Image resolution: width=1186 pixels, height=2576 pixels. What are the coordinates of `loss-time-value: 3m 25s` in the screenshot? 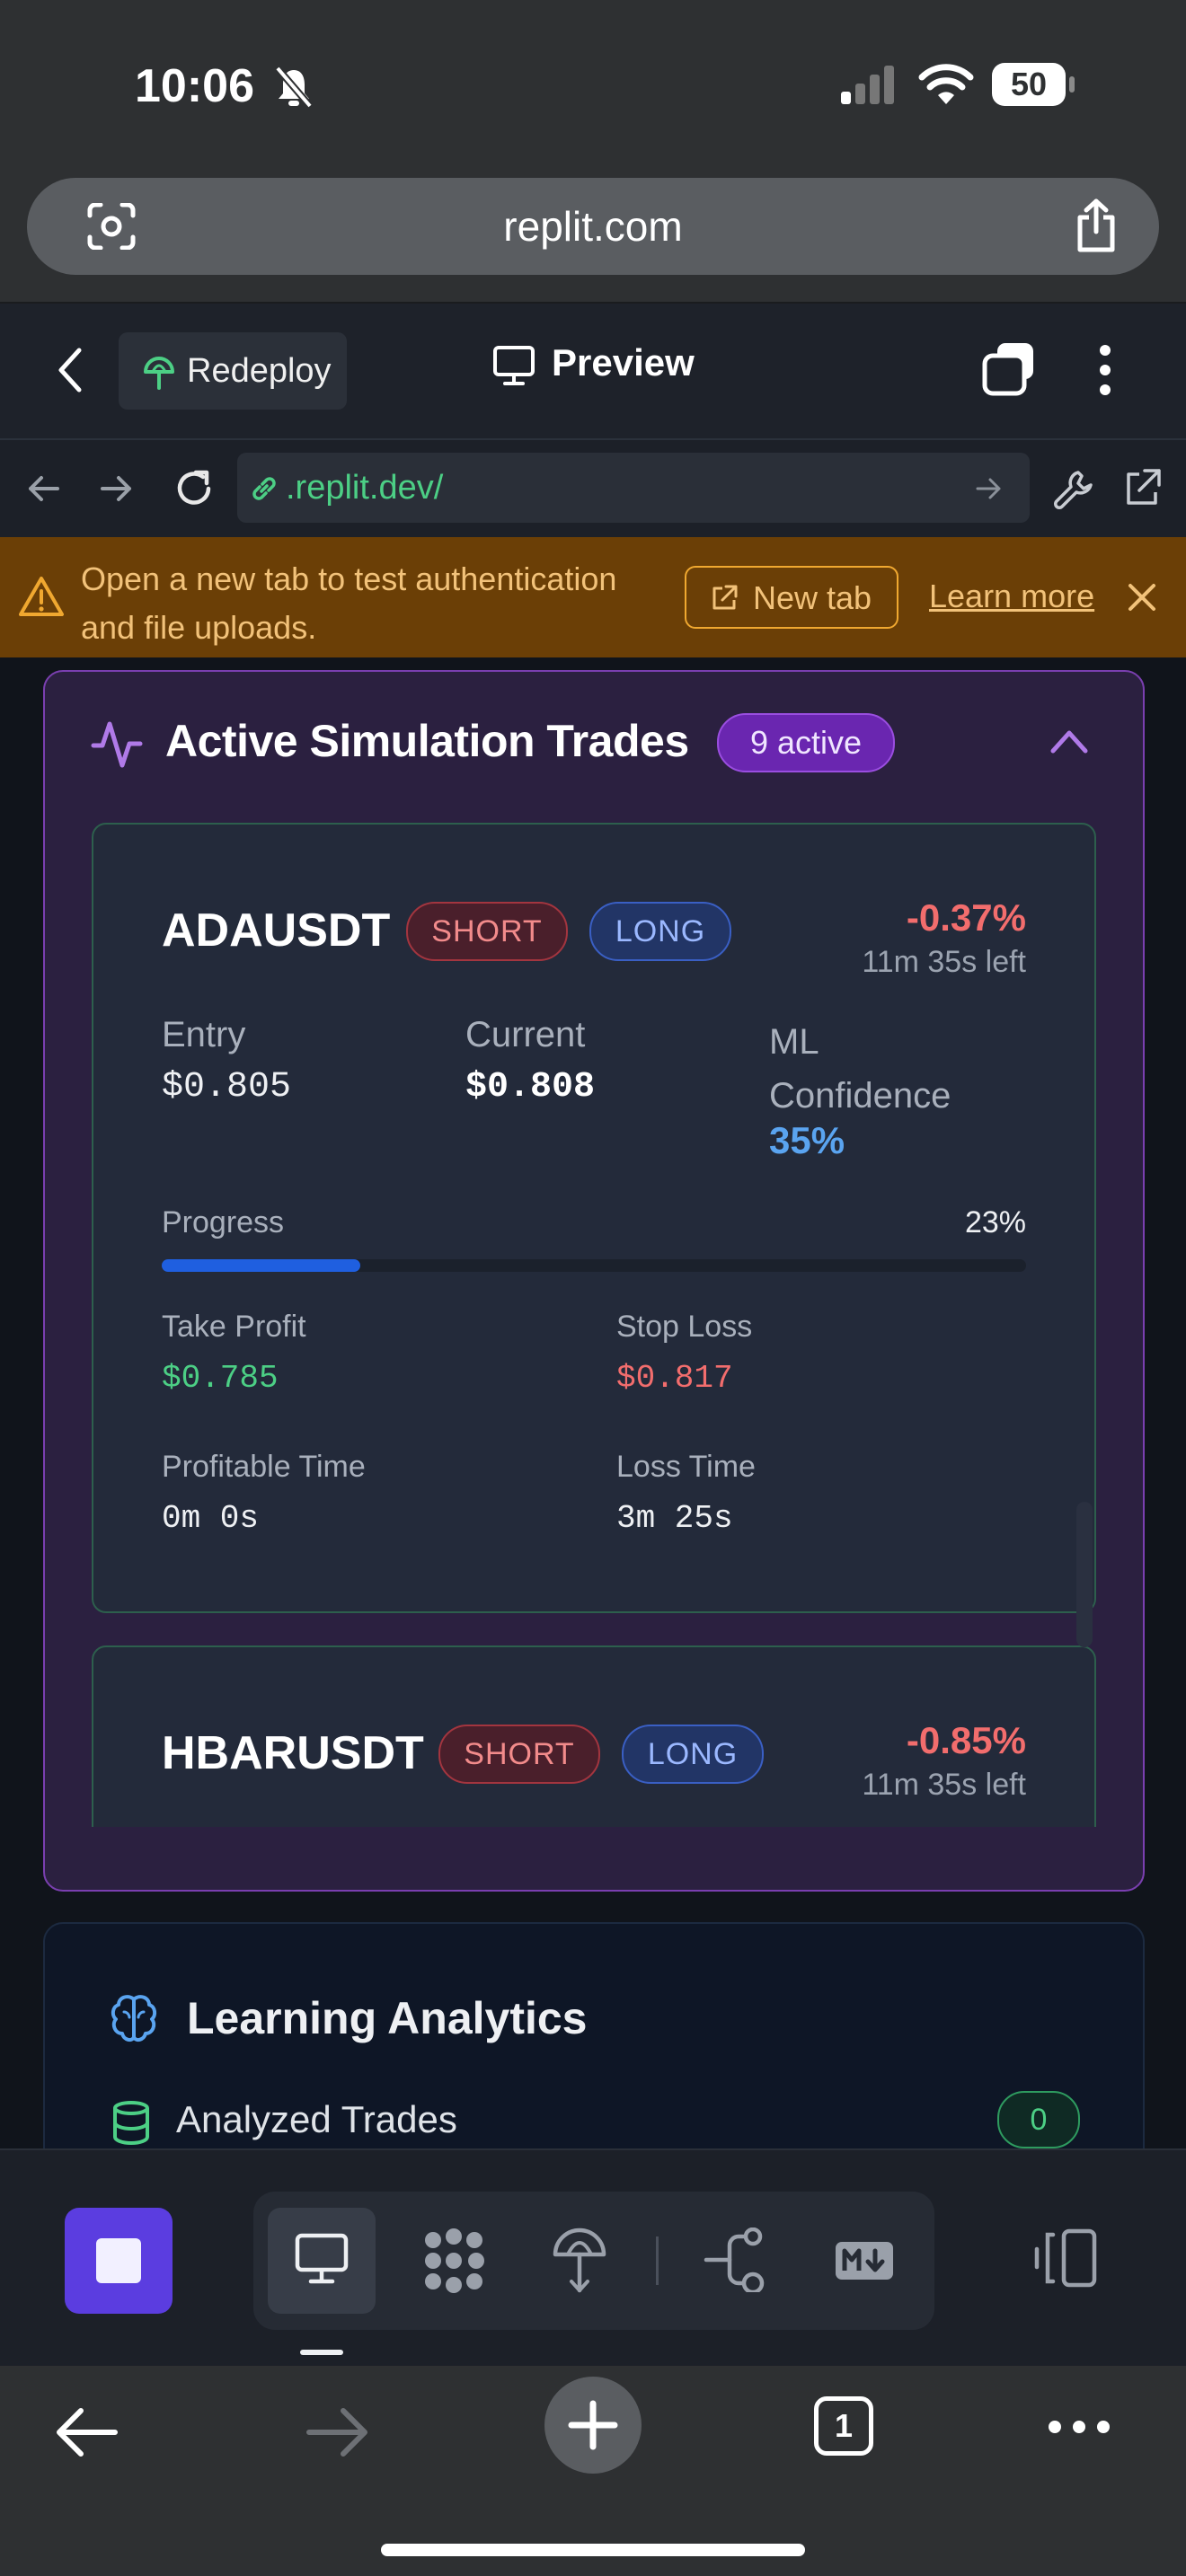 It's located at (674, 1518).